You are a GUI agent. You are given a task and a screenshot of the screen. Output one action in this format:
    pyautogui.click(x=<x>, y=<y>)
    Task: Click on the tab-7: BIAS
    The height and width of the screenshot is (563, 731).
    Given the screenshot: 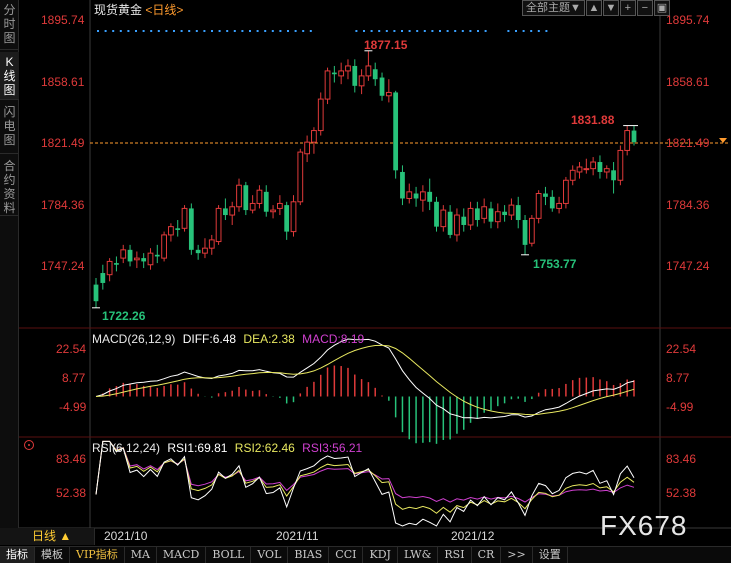 What is the action you would take?
    pyautogui.click(x=309, y=555)
    